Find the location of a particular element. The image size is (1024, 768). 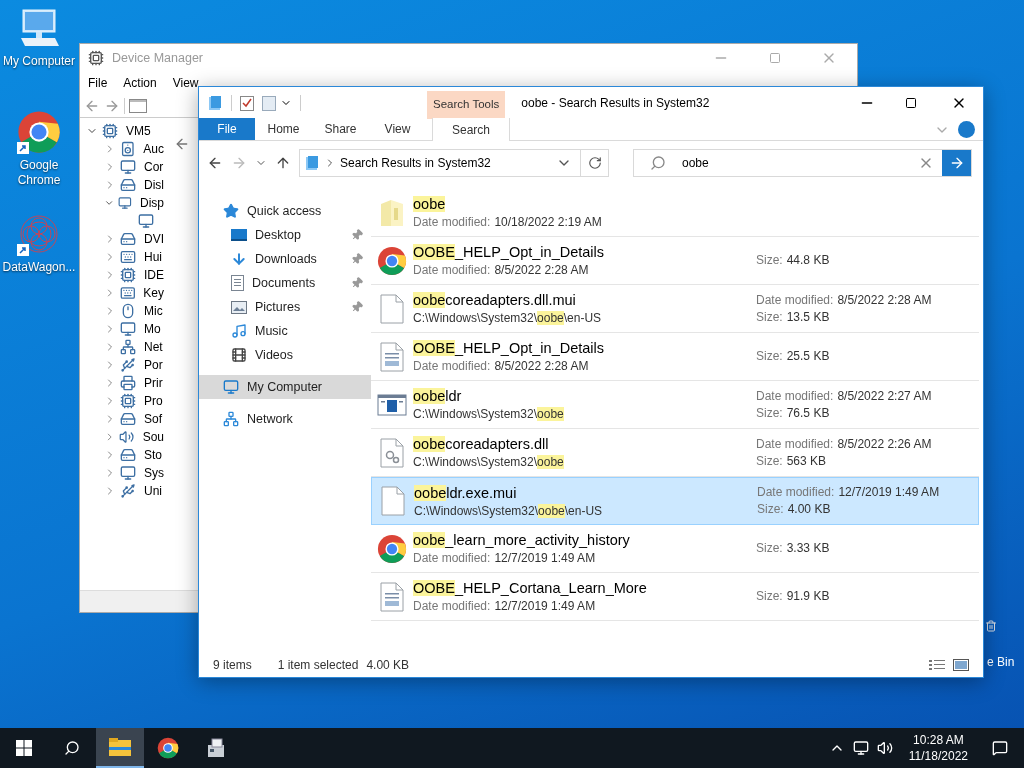

result-row: oobe Date modified: 10/18/2022 2:19 AM is located at coordinates (675, 213).